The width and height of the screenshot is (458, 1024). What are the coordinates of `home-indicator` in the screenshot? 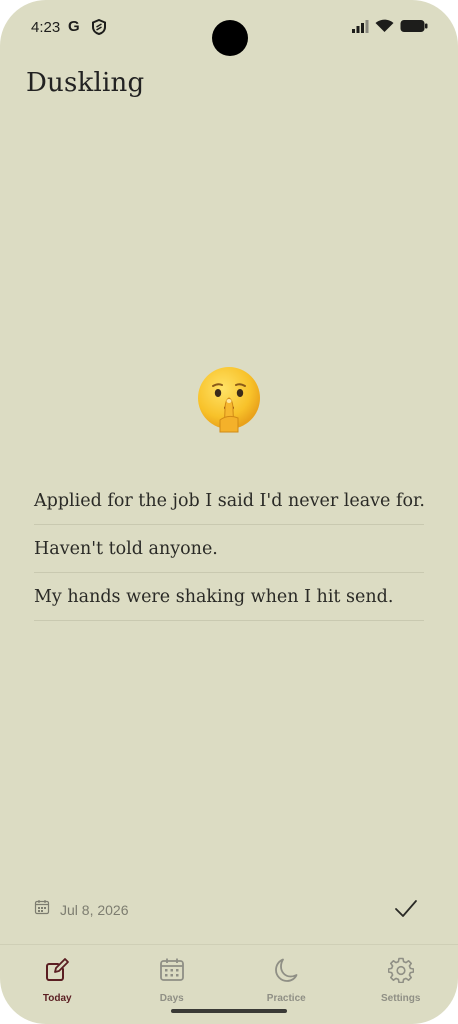 It's located at (229, 1011).